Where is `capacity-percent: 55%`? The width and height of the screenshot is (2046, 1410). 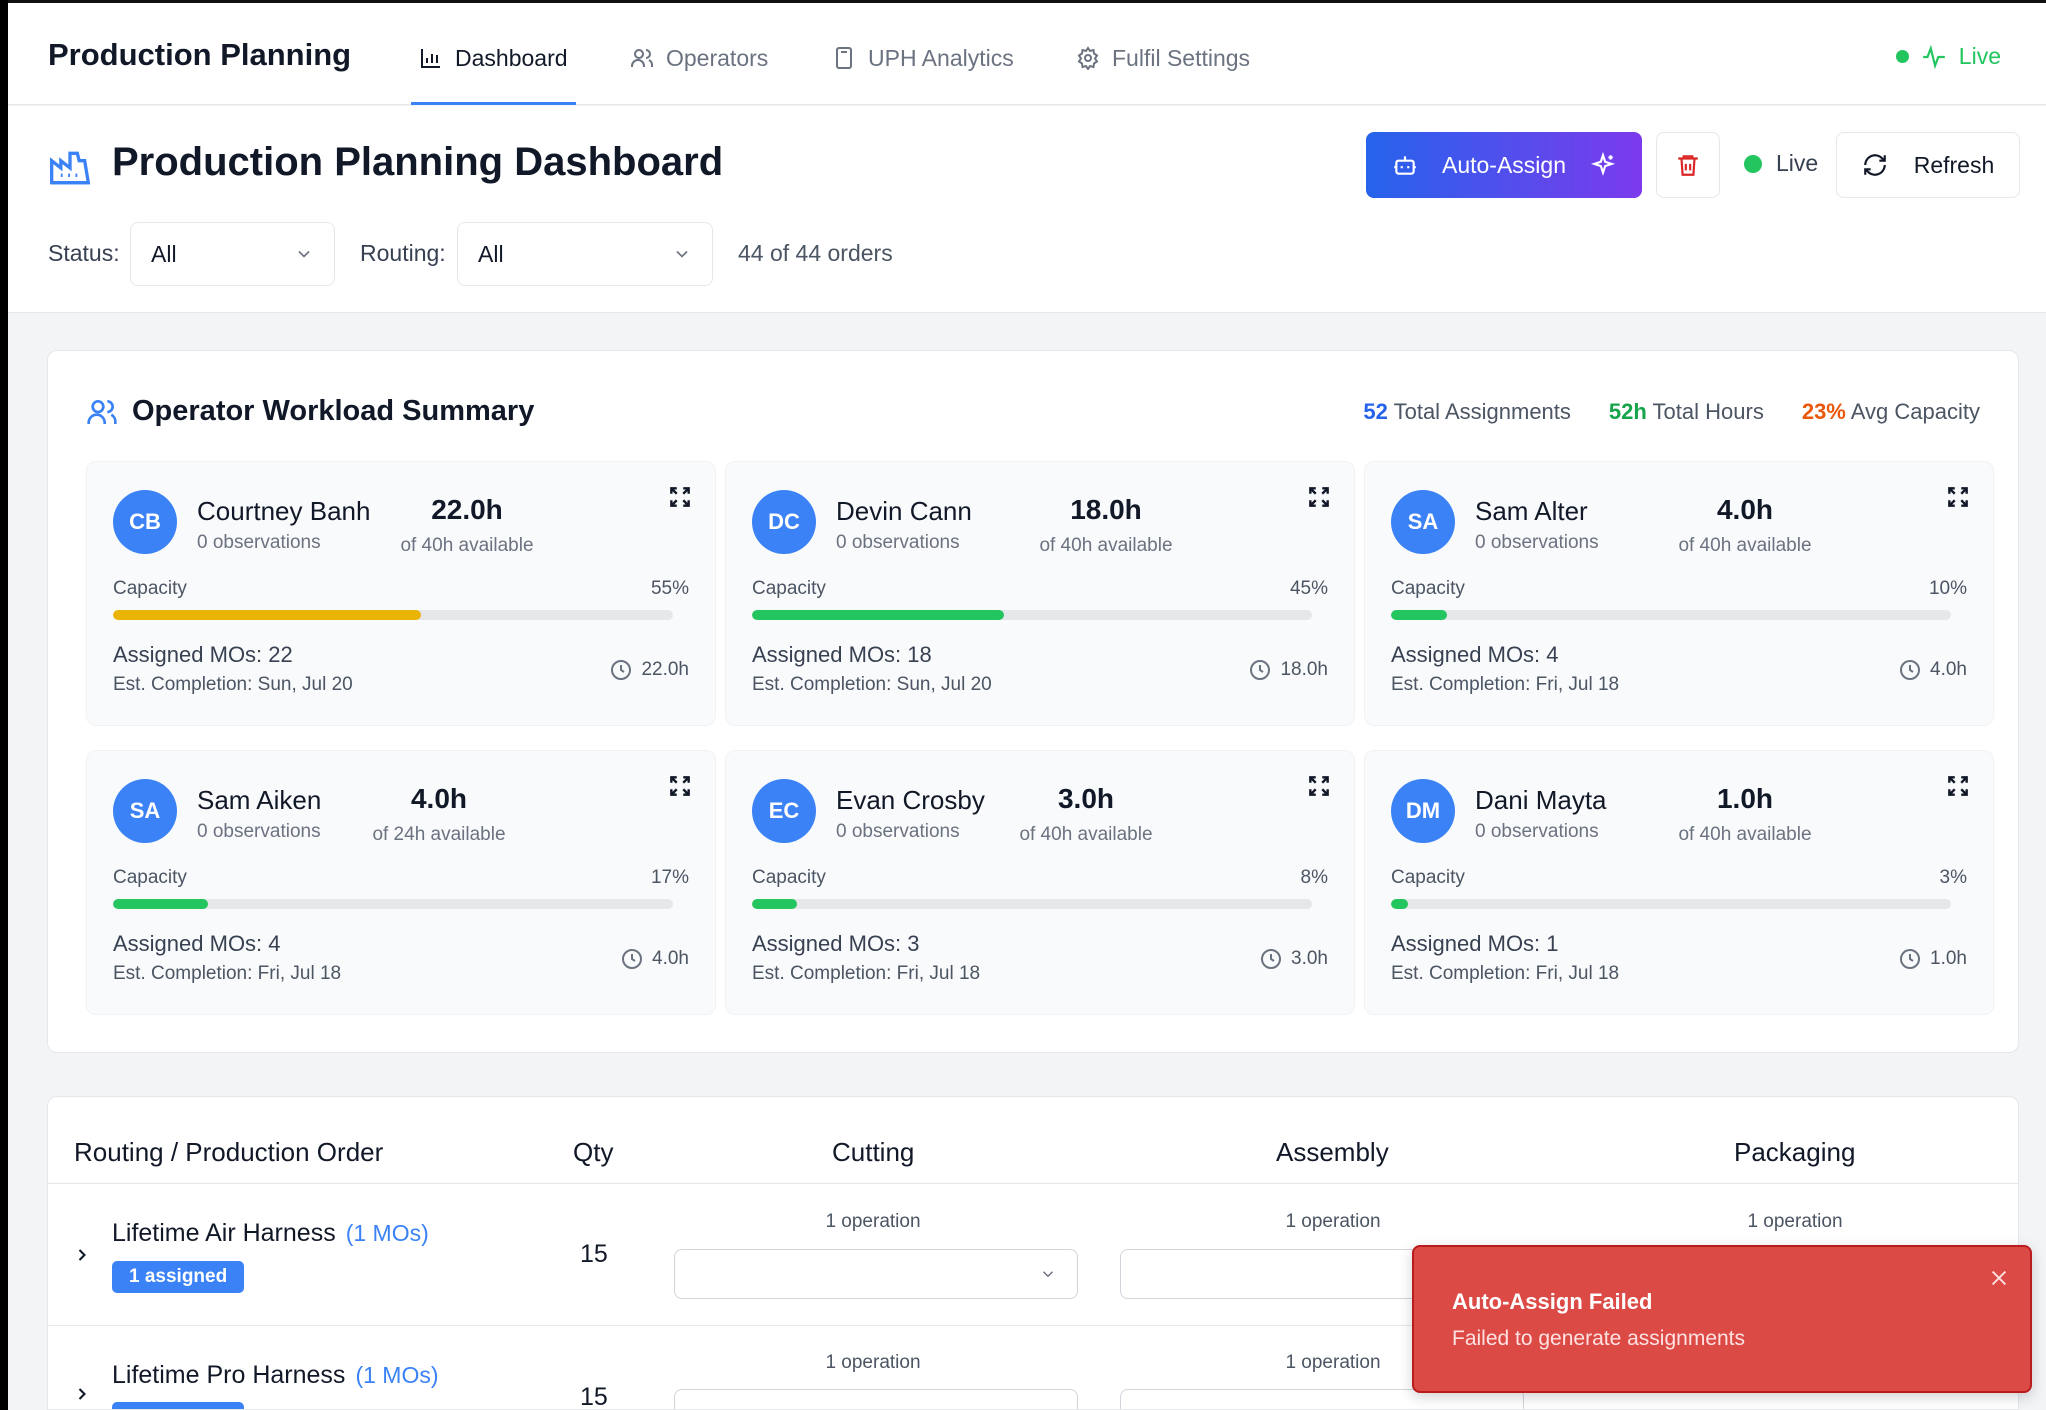
capacity-percent: 55% is located at coordinates (669, 588).